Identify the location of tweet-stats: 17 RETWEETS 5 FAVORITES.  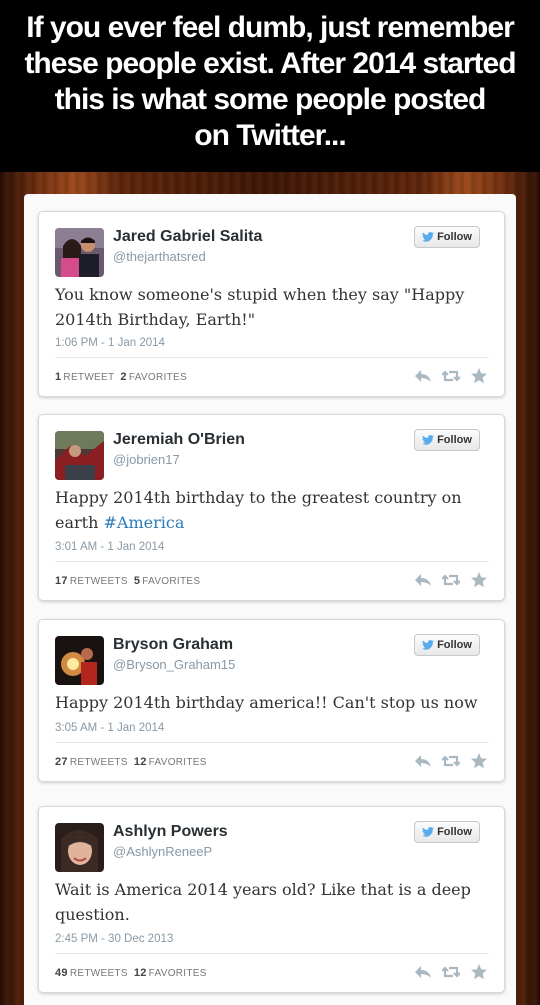
(127, 581).